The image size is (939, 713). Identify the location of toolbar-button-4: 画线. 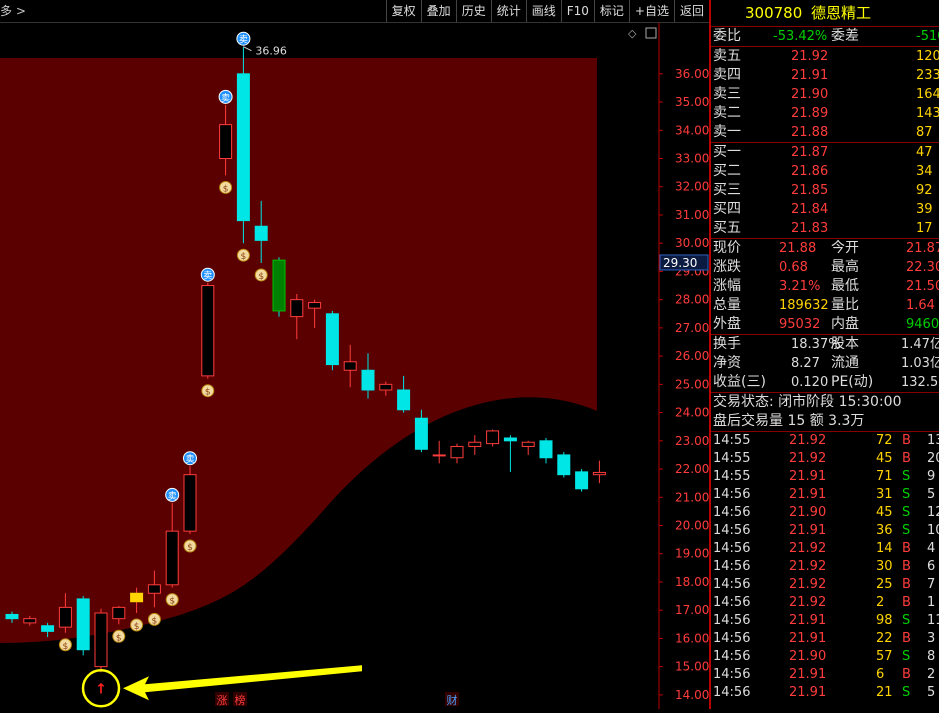
(543, 11).